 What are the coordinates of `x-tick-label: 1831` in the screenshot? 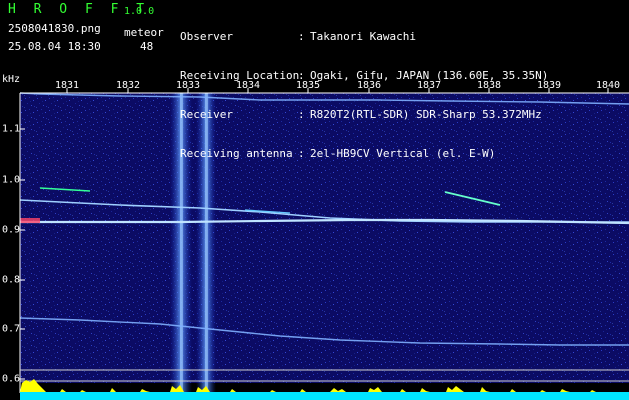 It's located at (67, 85).